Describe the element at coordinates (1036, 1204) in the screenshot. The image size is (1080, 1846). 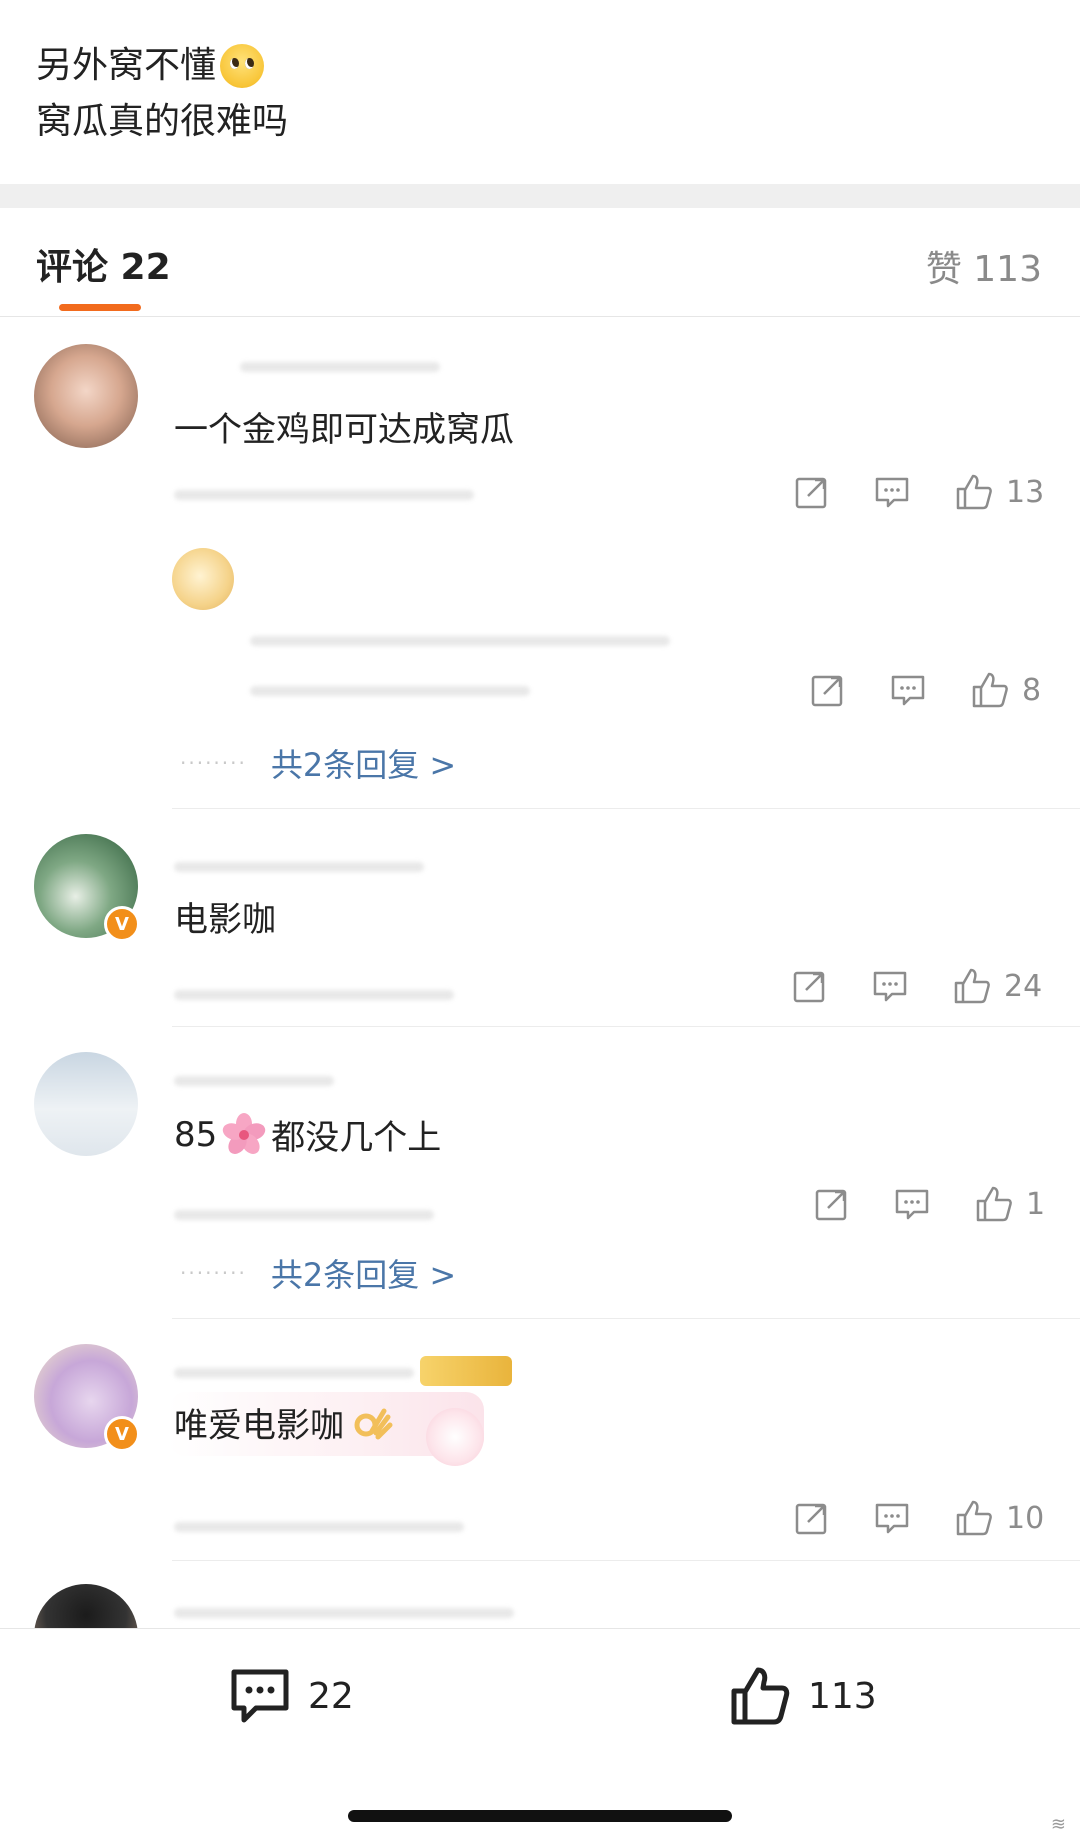
I see `like-count: 1` at that location.